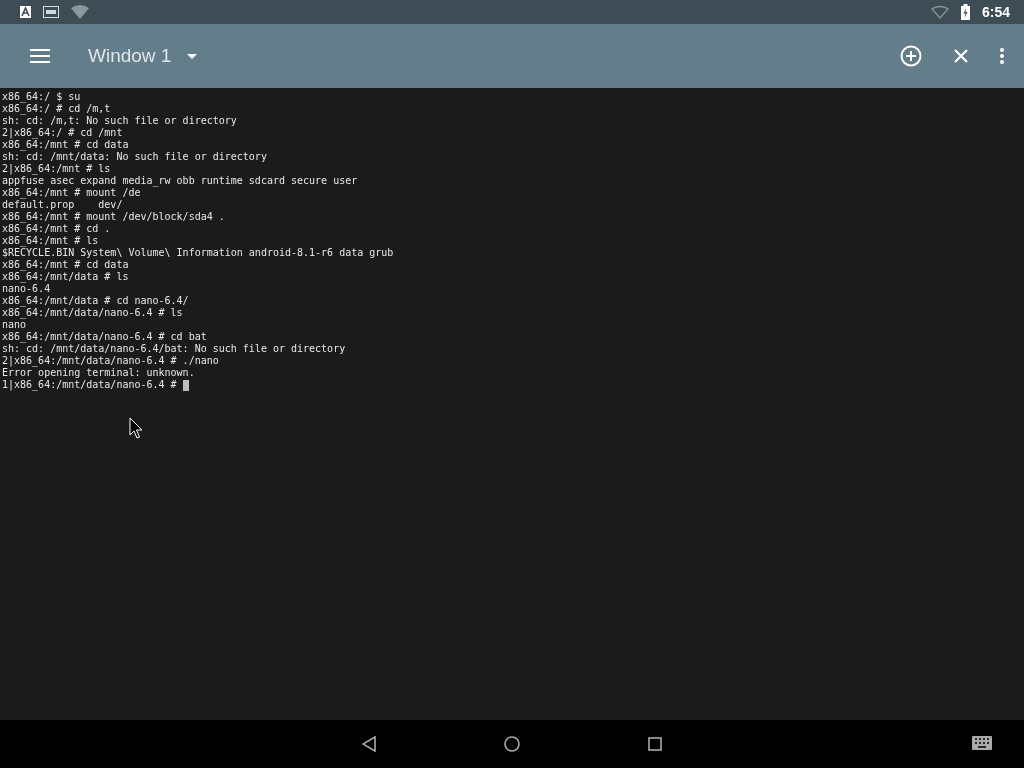 The height and width of the screenshot is (768, 1024). What do you see at coordinates (180, 181) in the screenshot?
I see `terminal-line: appfuse asec expand media_rw obb runtime sdcard secure user` at bounding box center [180, 181].